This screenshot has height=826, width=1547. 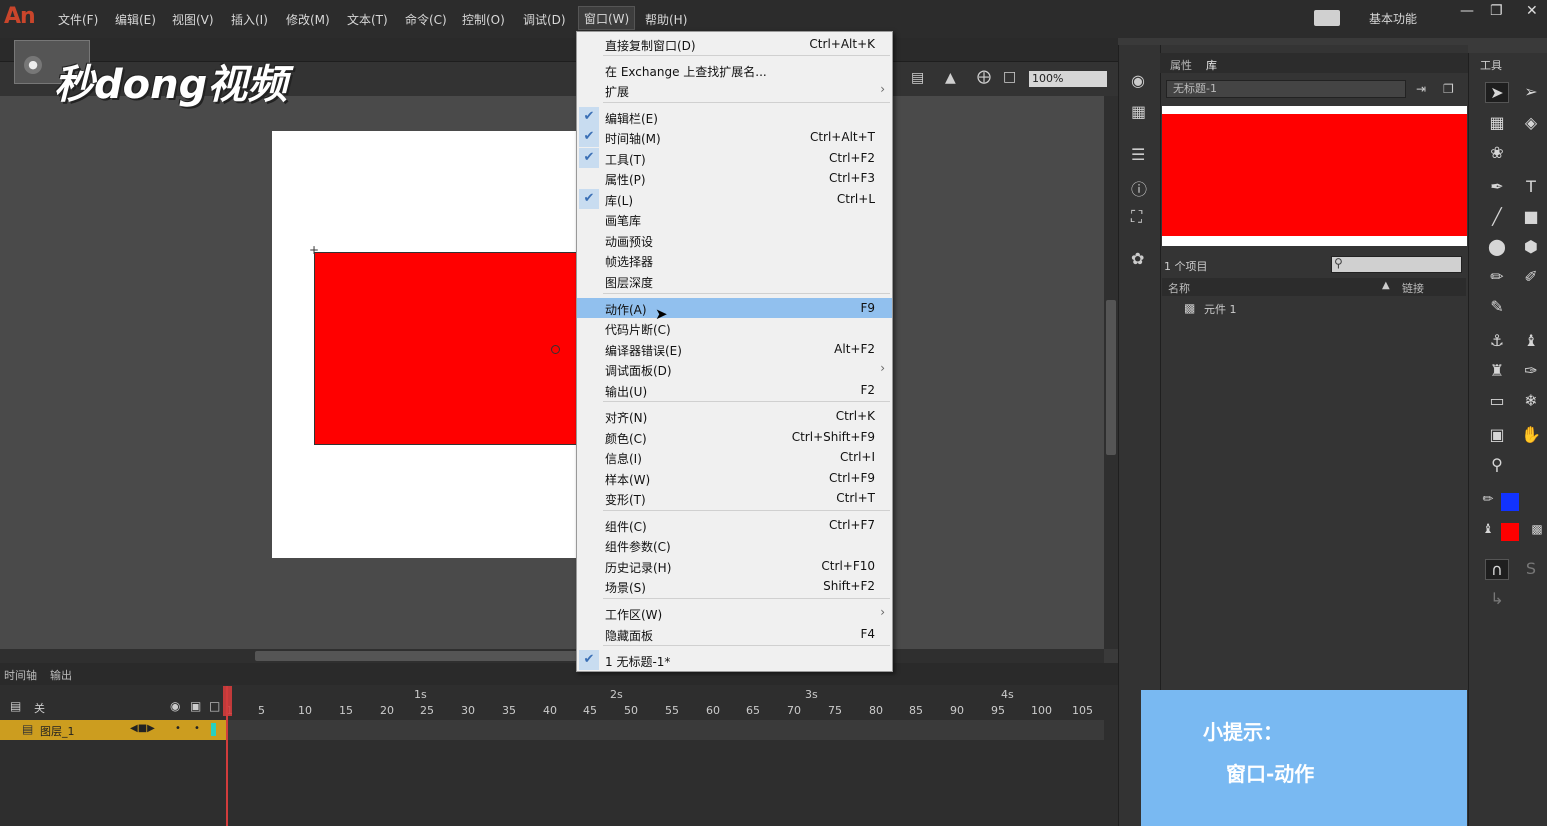 What do you see at coordinates (1497, 122) in the screenshot?
I see `free-transform-tool-icon: ▦` at bounding box center [1497, 122].